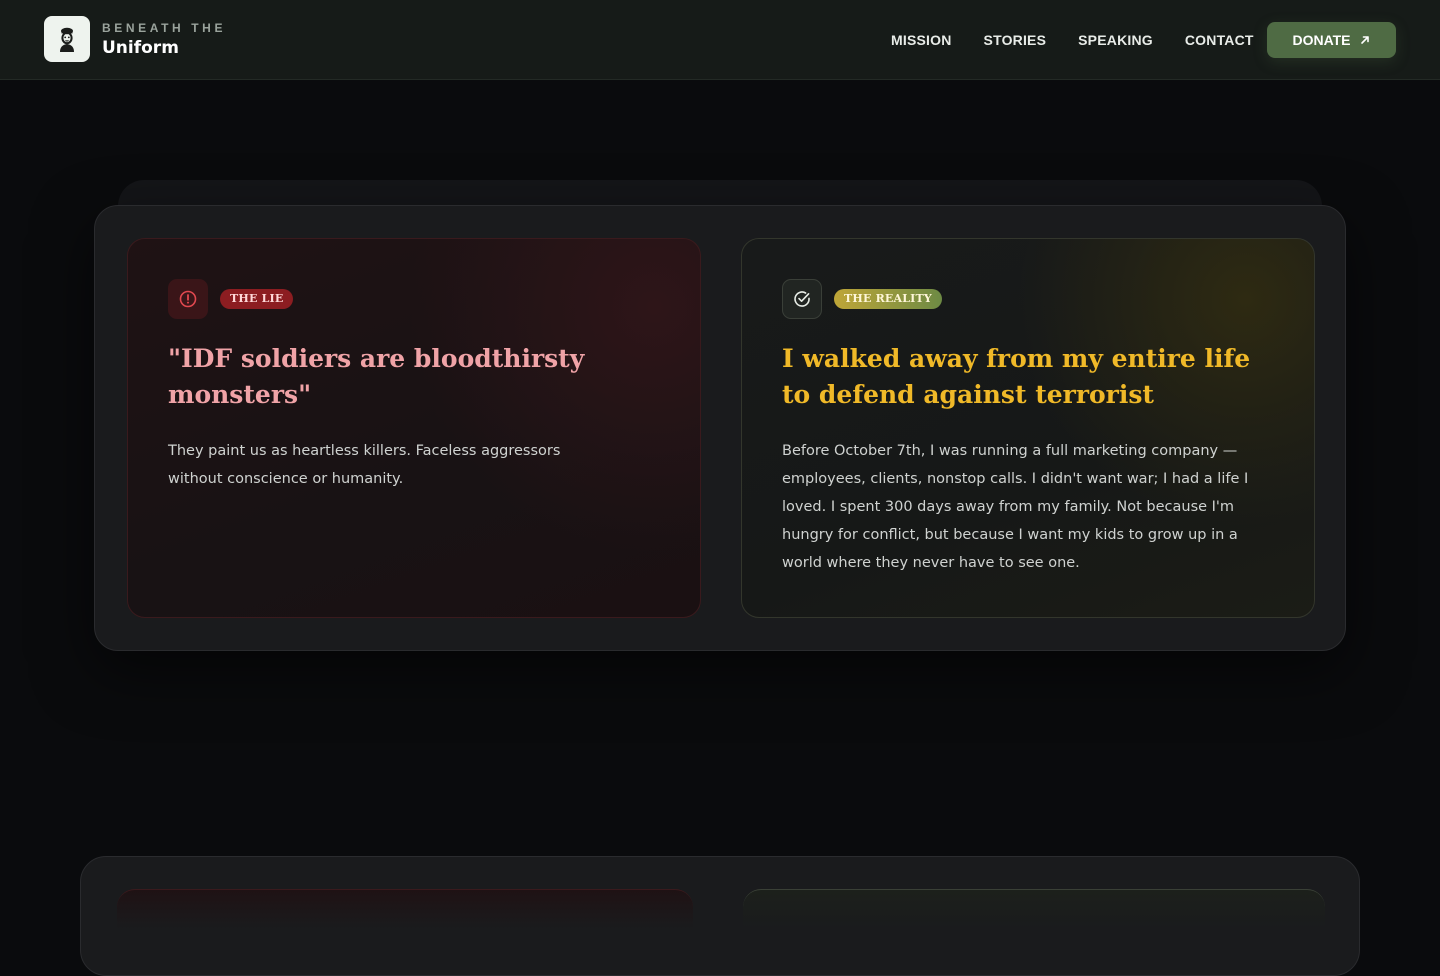  I want to click on reality-tag: THE REALITY, so click(888, 299).